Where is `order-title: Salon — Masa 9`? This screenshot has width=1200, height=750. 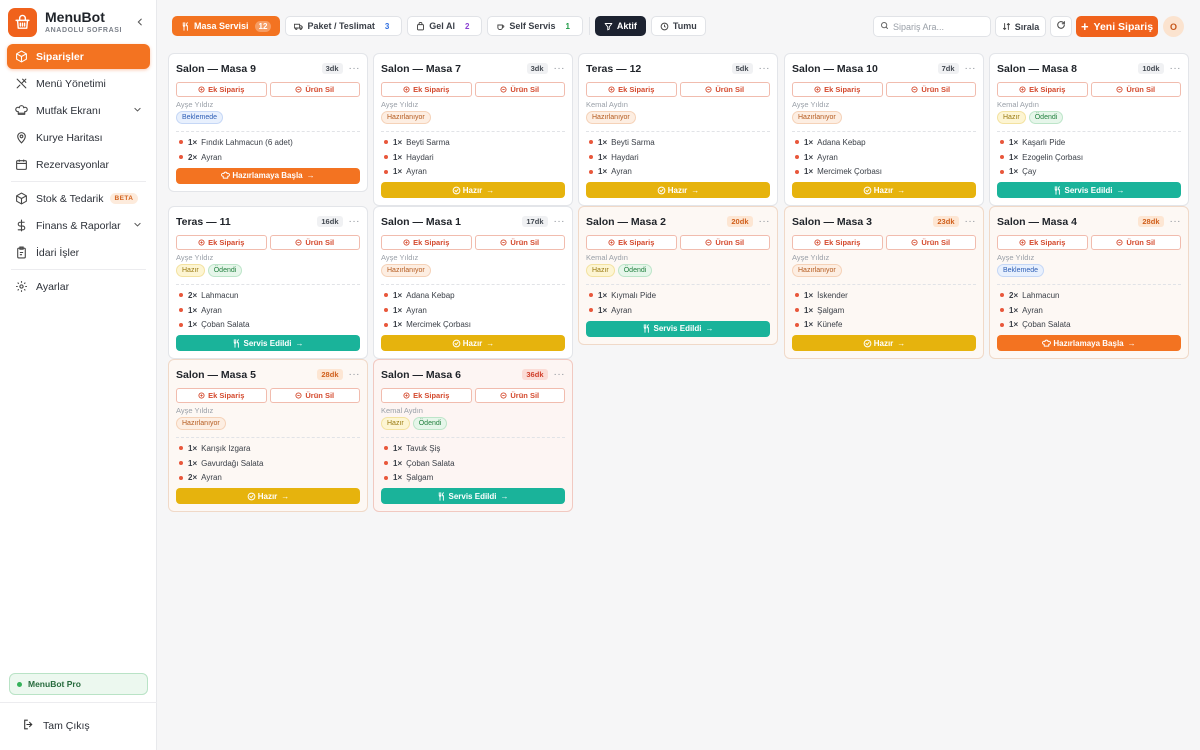
order-title: Salon — Masa 9 is located at coordinates (216, 68).